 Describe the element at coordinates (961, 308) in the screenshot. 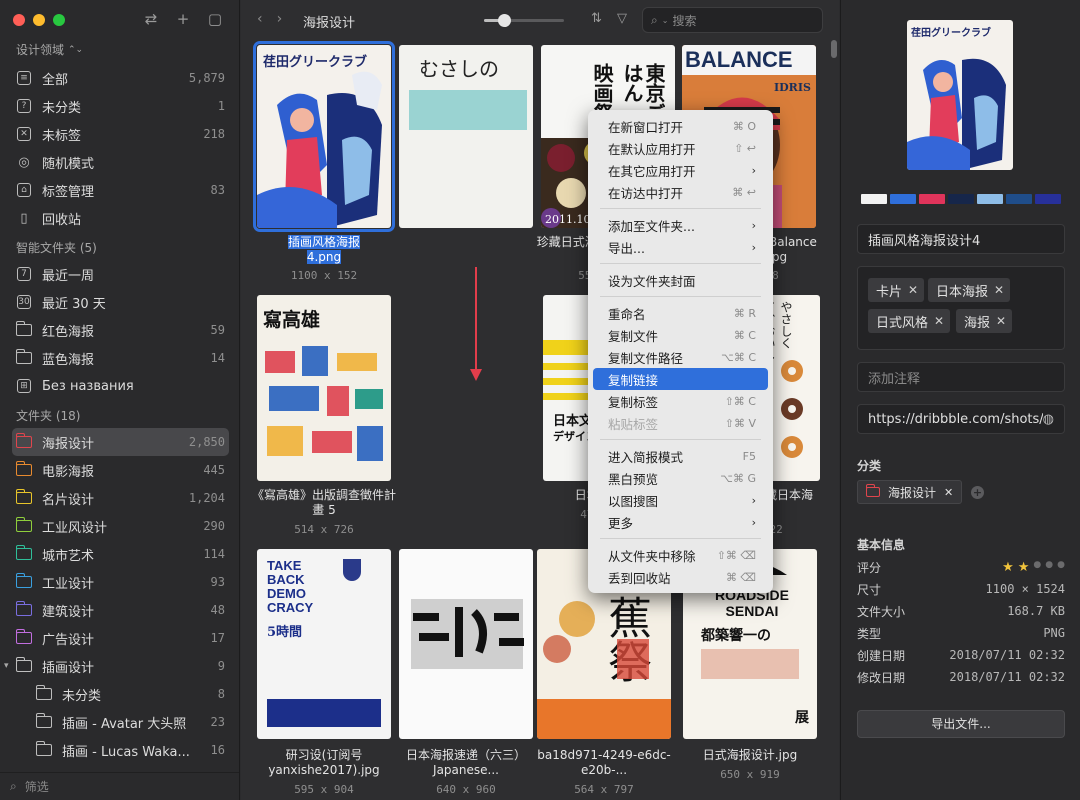

I see `tags-field: 卡片 ✕ 日本海报 ✕ 日式风格 ✕ 海报 ✕` at that location.